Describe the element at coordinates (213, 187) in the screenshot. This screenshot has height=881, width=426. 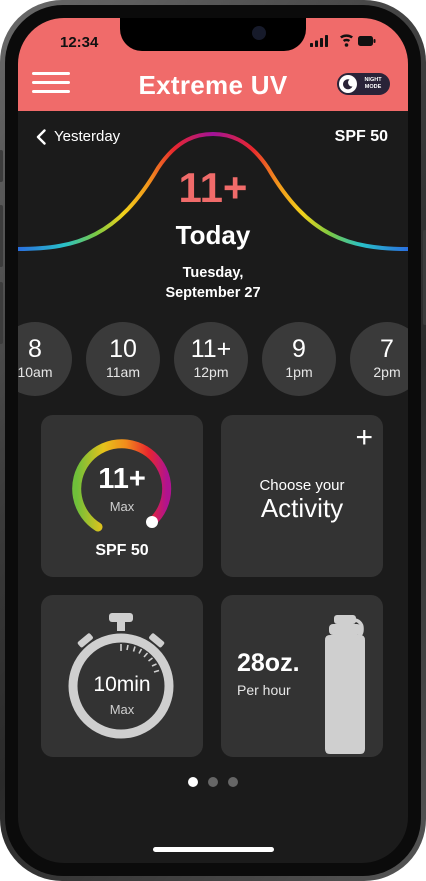
I see `uv-index-value: 11+` at that location.